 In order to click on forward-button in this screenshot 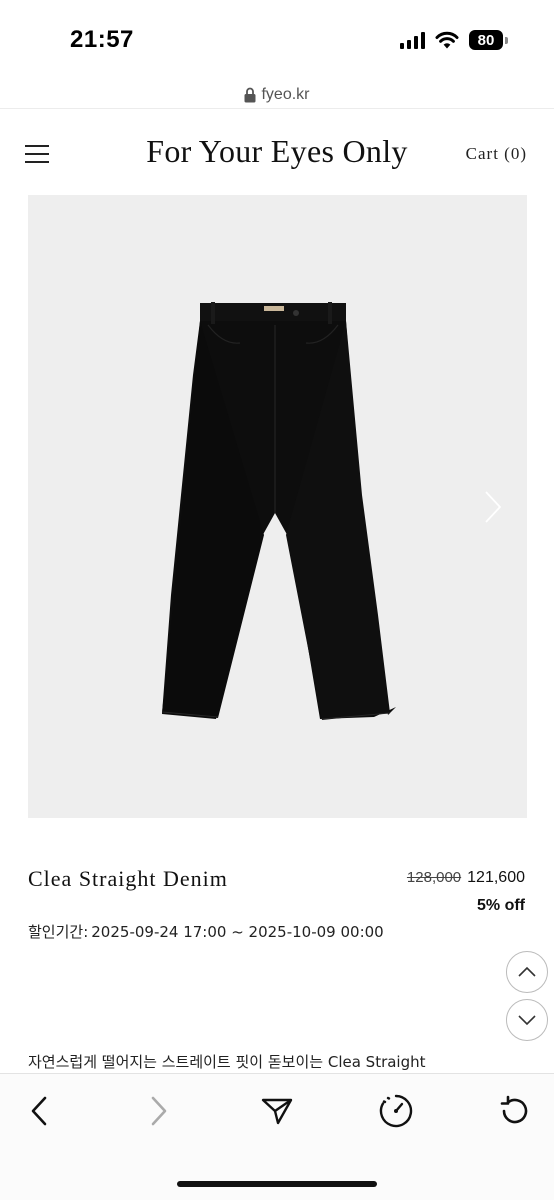, I will do `click(159, 1111)`.